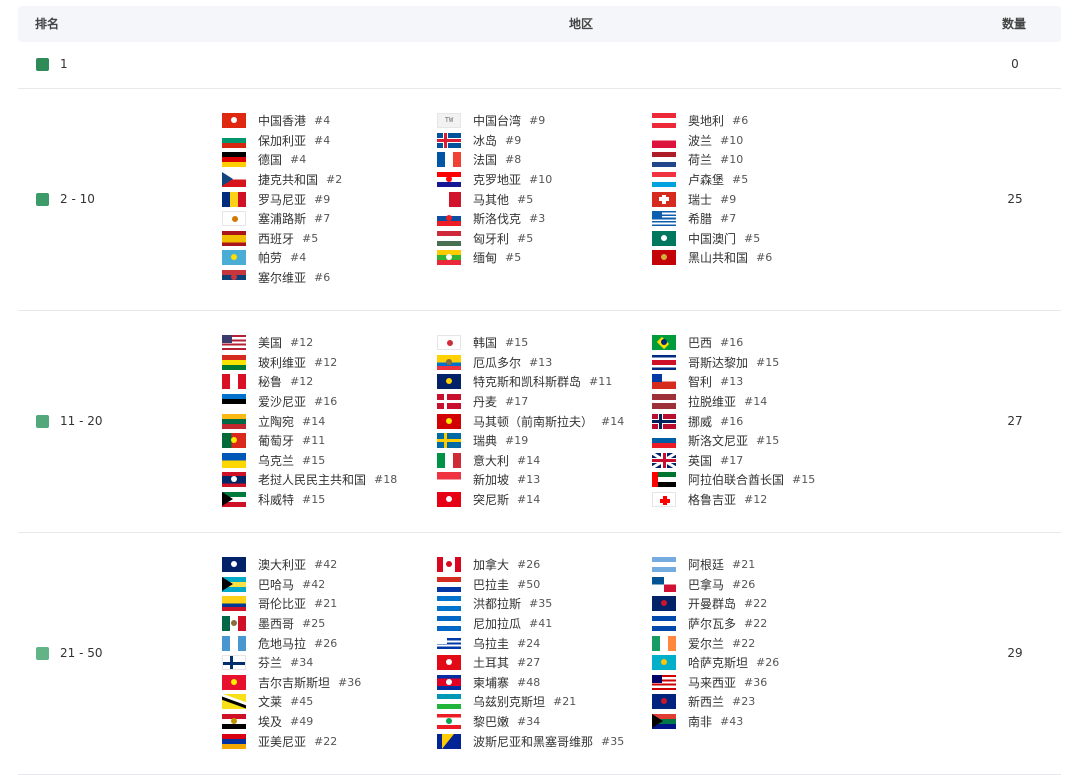  I want to click on region-name: 墨西哥, so click(276, 624).